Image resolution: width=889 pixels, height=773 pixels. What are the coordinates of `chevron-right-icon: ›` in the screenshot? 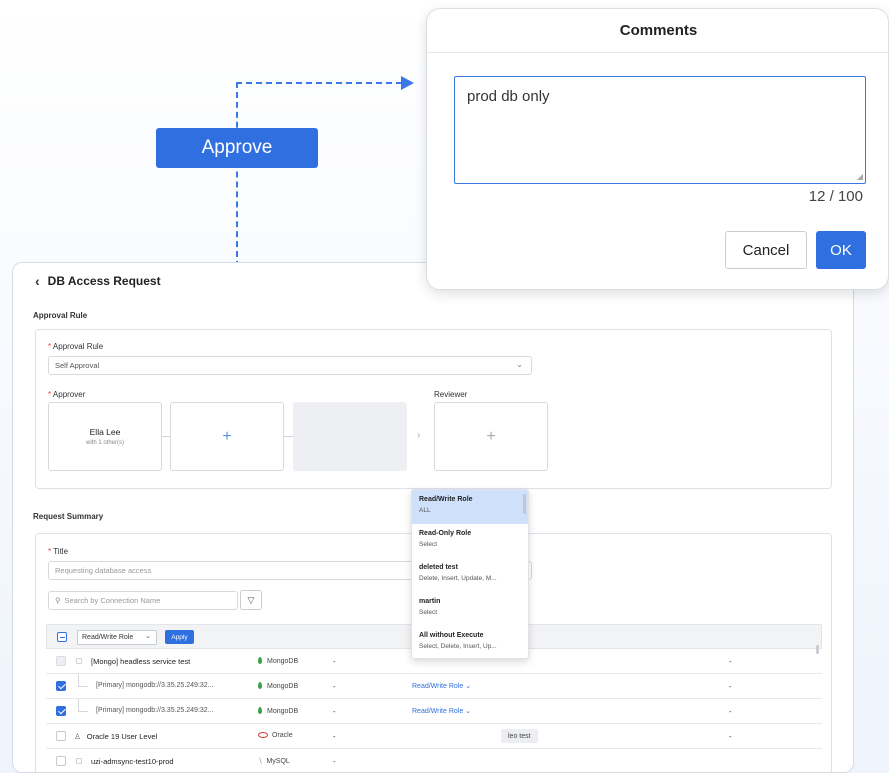 It's located at (419, 435).